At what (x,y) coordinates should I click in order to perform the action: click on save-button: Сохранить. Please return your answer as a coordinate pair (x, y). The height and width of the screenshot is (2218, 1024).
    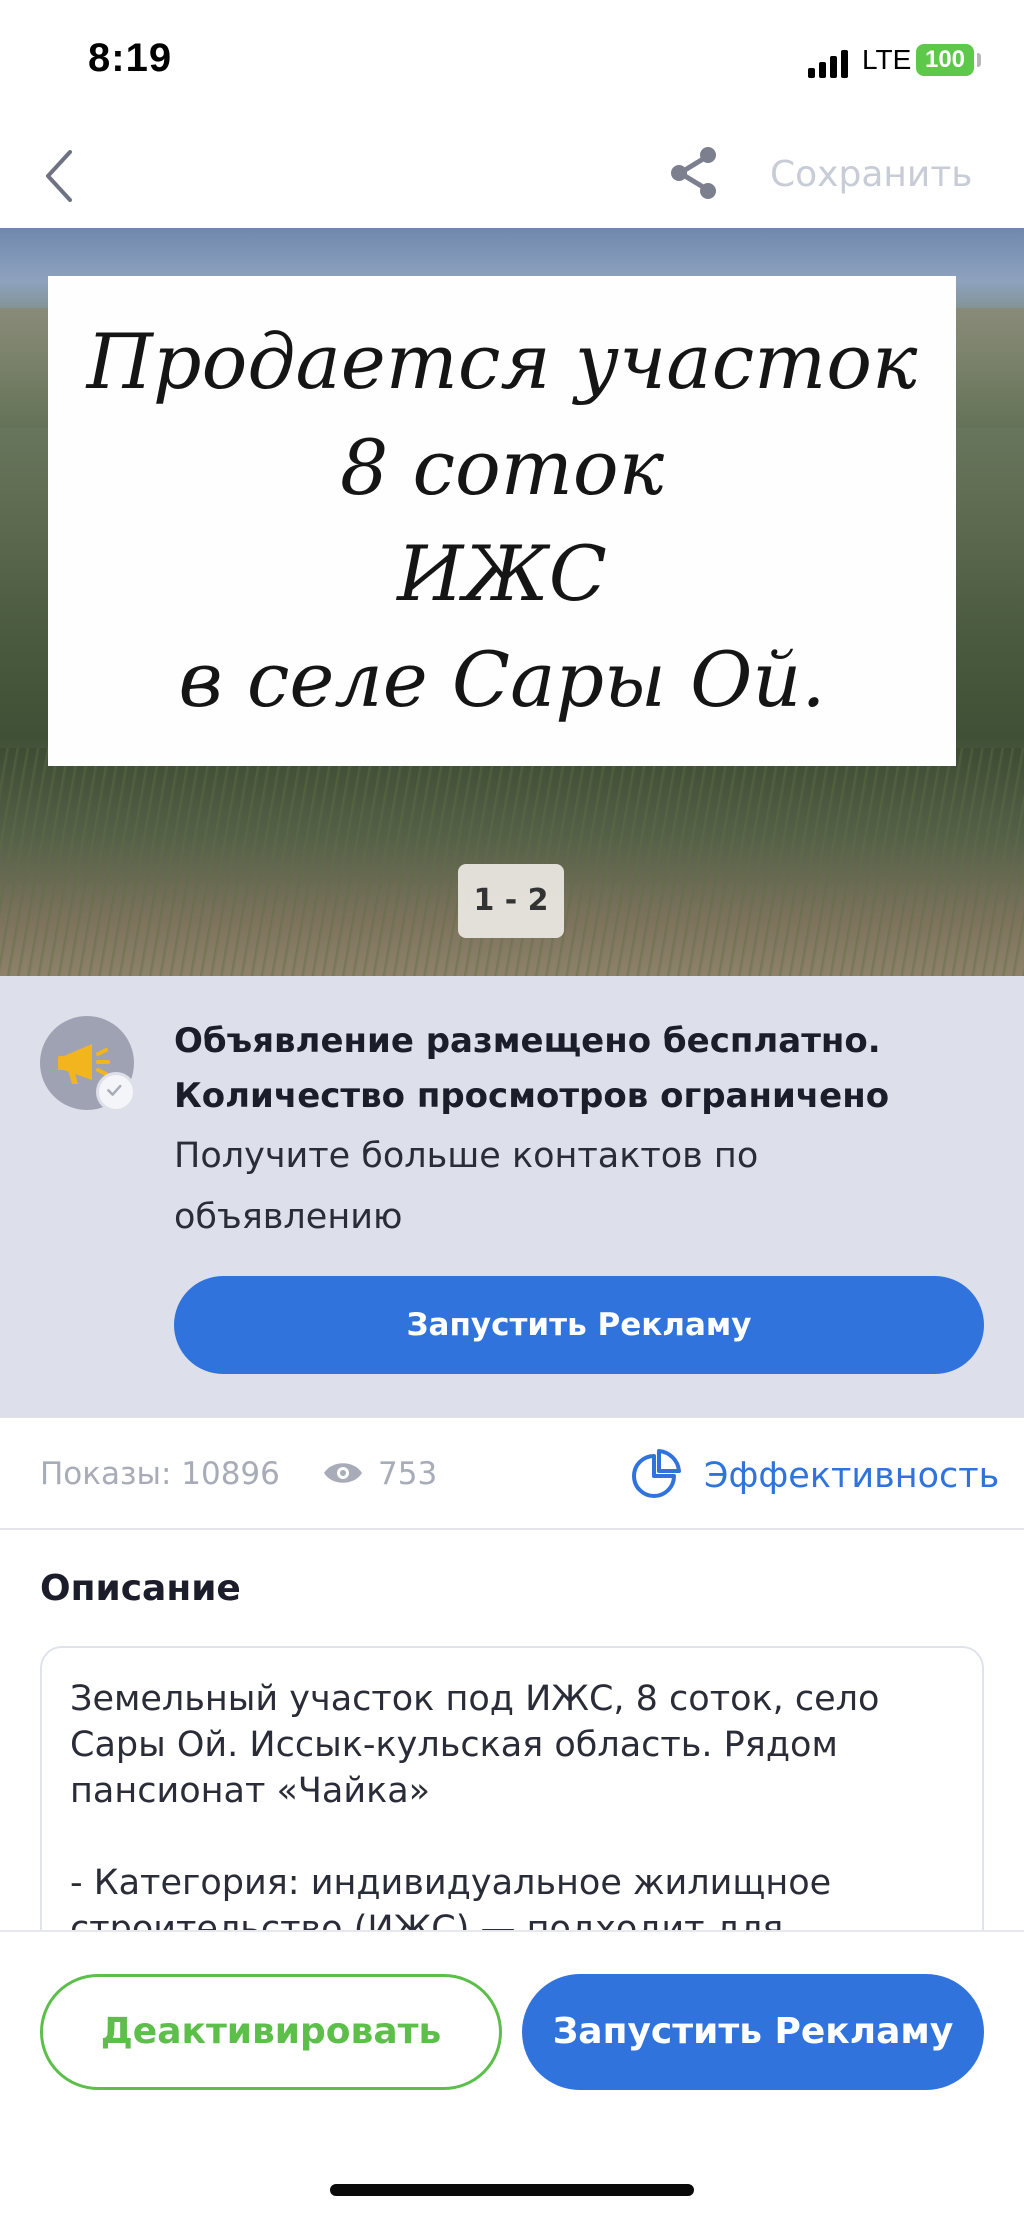
    Looking at the image, I should click on (871, 174).